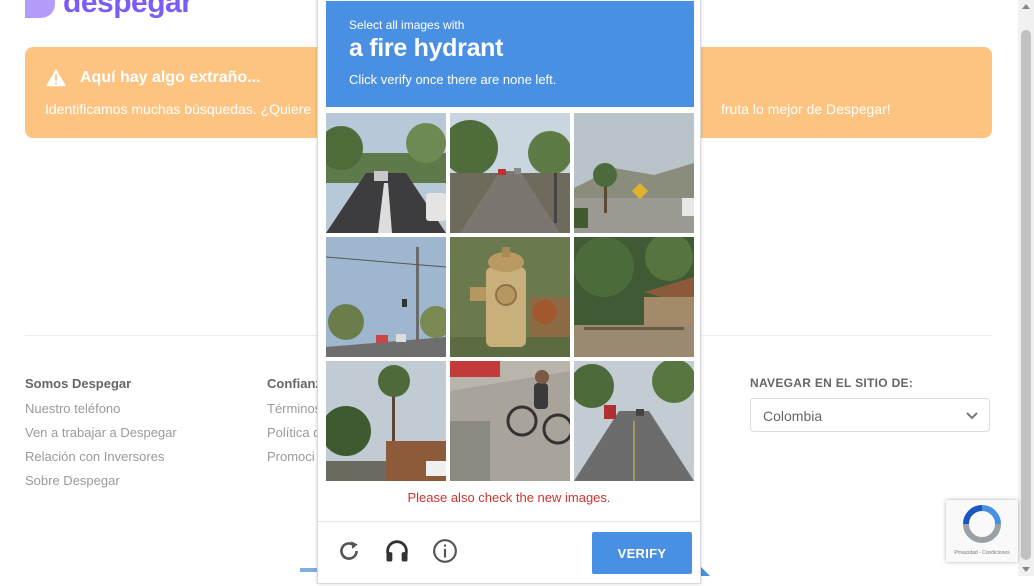 The width and height of the screenshot is (1034, 586). Describe the element at coordinates (56, 77) in the screenshot. I see `warning-icon` at that location.